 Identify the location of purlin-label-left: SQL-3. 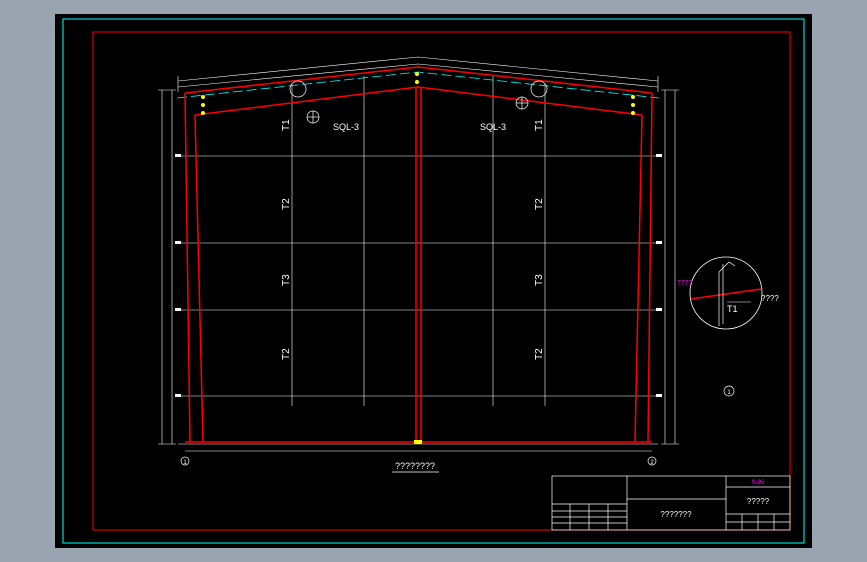
(346, 127).